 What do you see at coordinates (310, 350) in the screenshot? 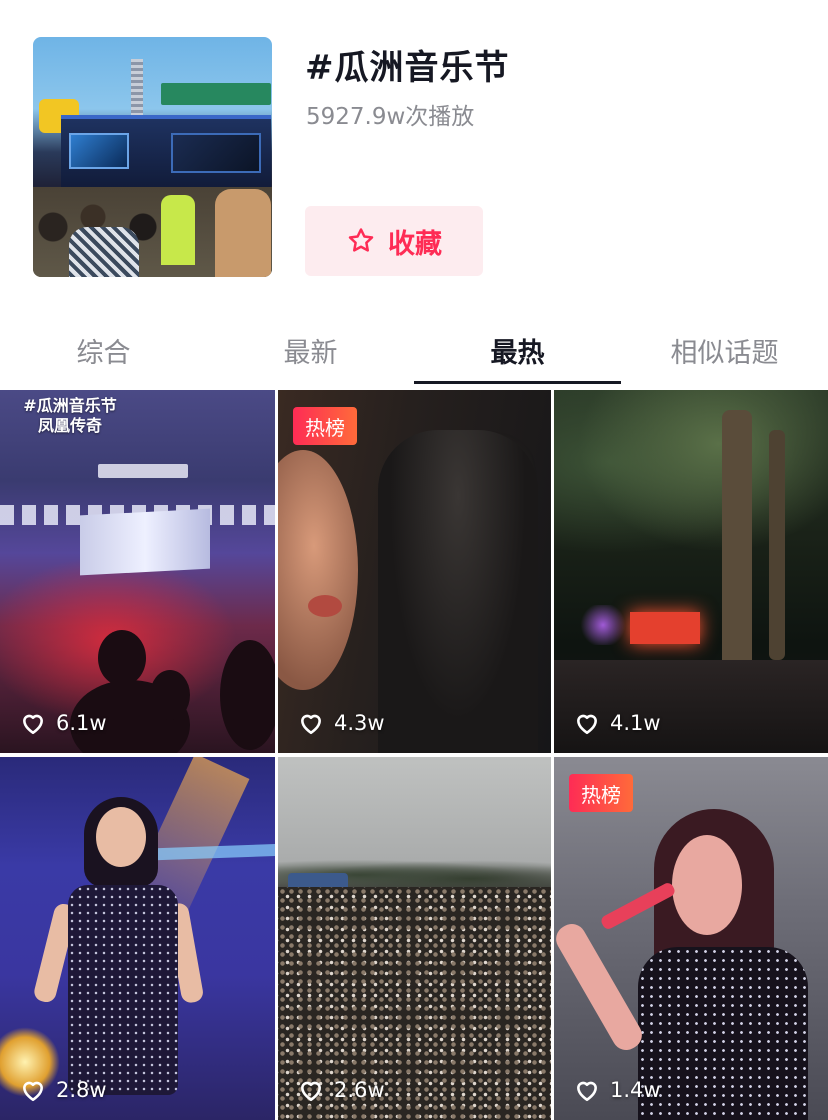
I see `tab-latest: 最新` at bounding box center [310, 350].